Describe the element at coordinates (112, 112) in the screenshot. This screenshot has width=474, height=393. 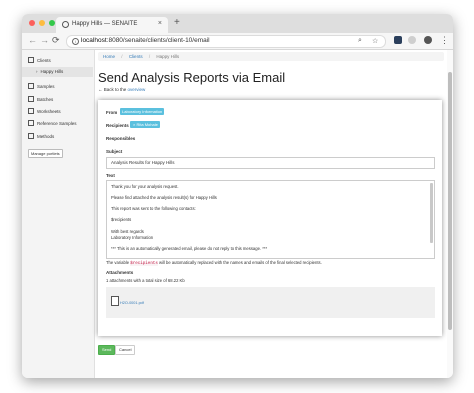
I see `from-label: From` at that location.